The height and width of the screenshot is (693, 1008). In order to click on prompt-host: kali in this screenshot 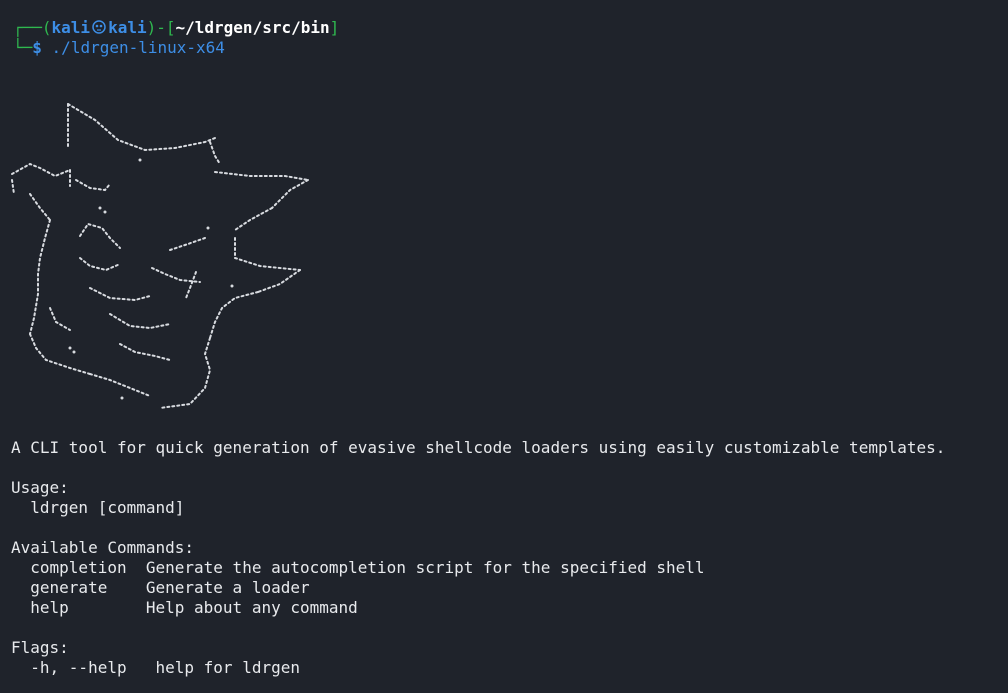, I will do `click(127, 27)`.